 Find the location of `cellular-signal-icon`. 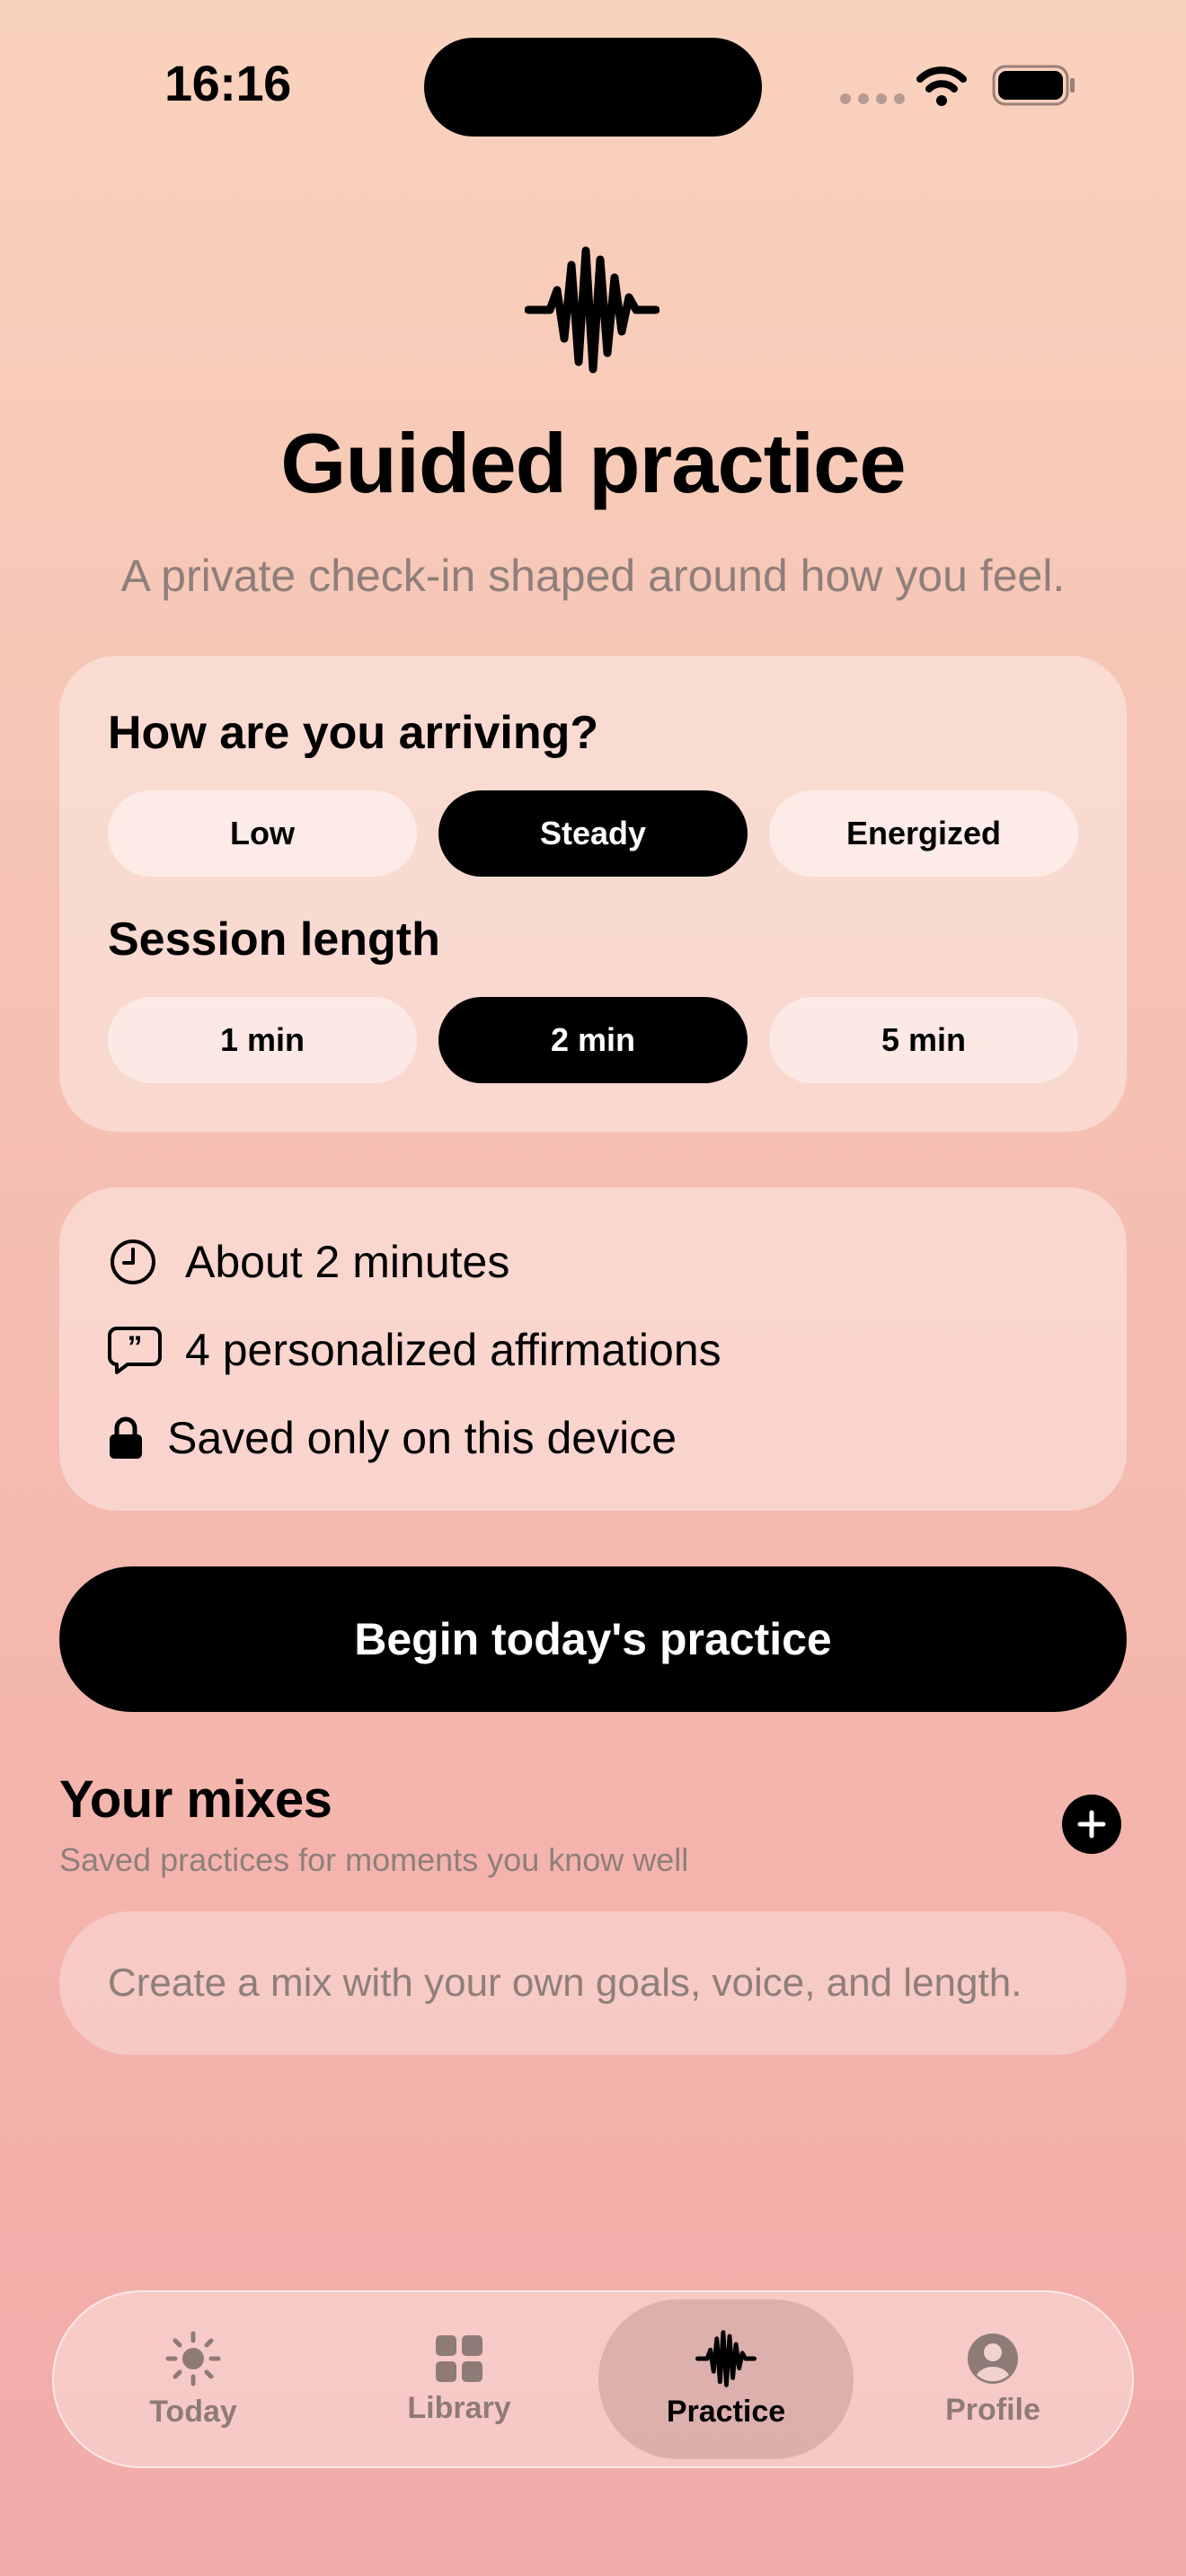

cellular-signal-icon is located at coordinates (872, 98).